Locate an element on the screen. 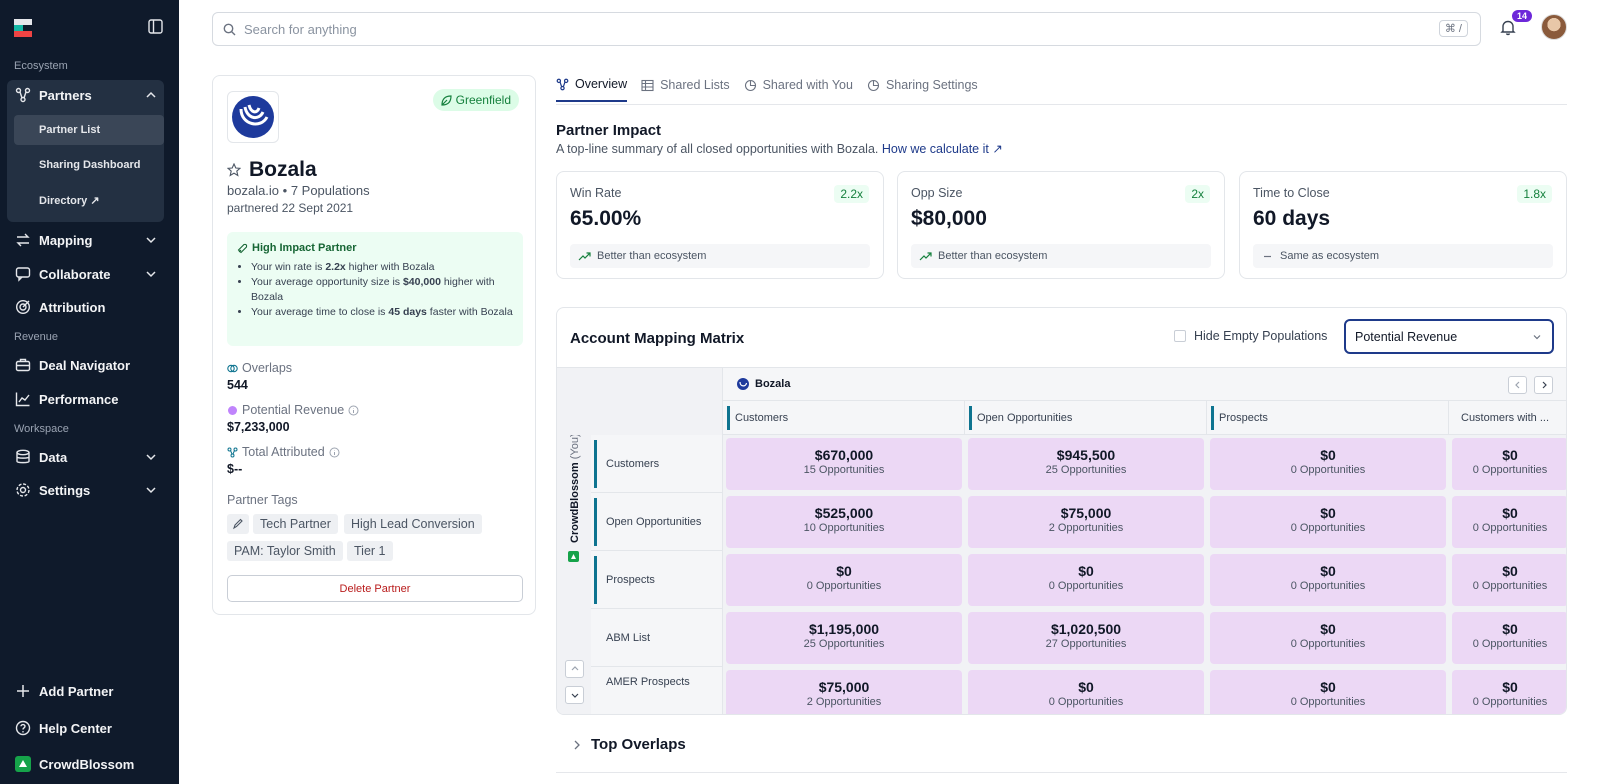 This screenshot has width=1600, height=784. sidebar-item-mapping: Mapping is located at coordinates (85, 240).